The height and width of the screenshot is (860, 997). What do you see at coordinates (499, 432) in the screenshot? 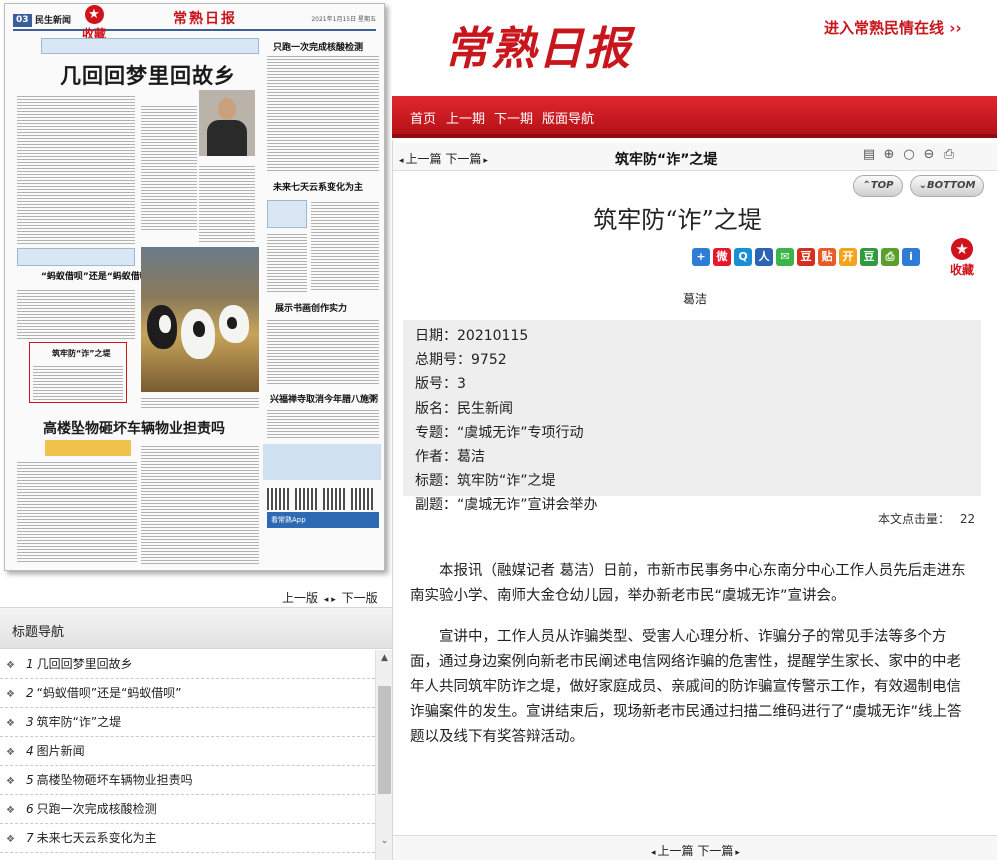
I see `meta-row: 专题：“虞城无诈”专项行动` at bounding box center [499, 432].